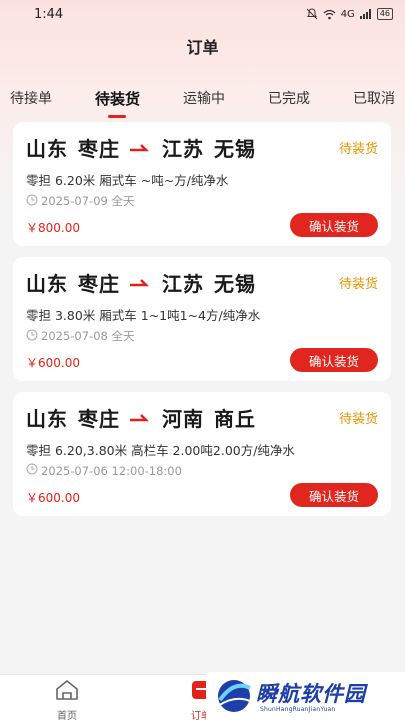 This screenshot has width=405, height=720. I want to click on status-bar: 1:44 4G 46, so click(202, 14).